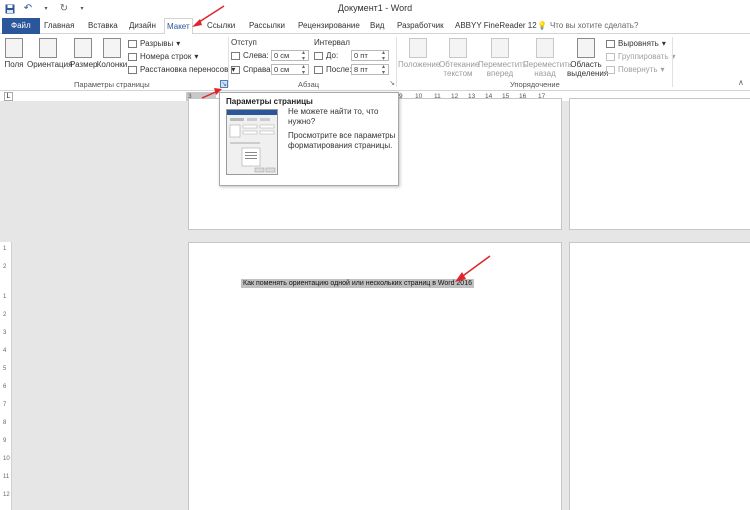  Describe the element at coordinates (370, 56) in the screenshot. I see `spacing-before-input: 0 пт` at that location.